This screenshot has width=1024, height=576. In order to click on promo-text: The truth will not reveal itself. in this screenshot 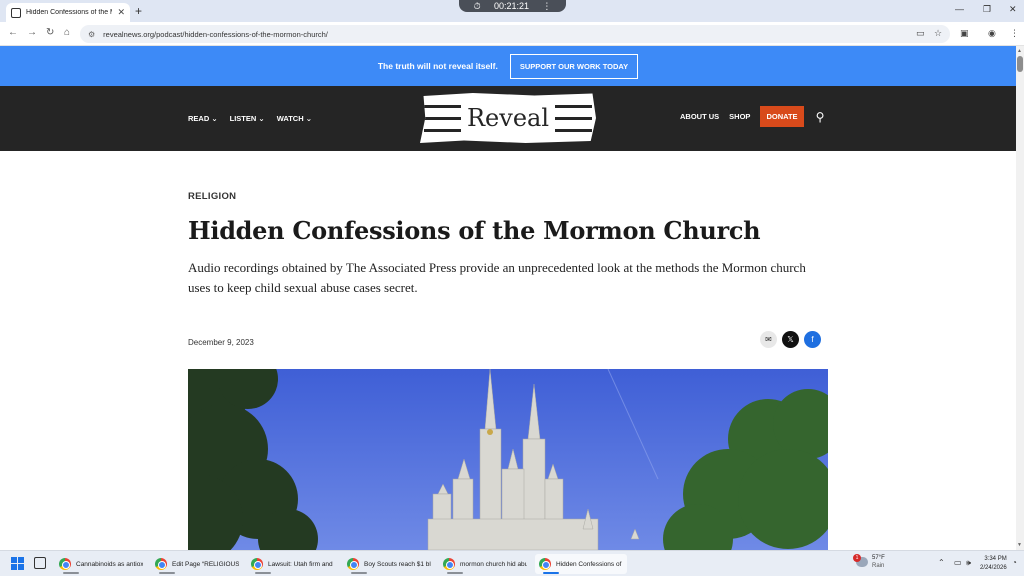, I will do `click(437, 66)`.